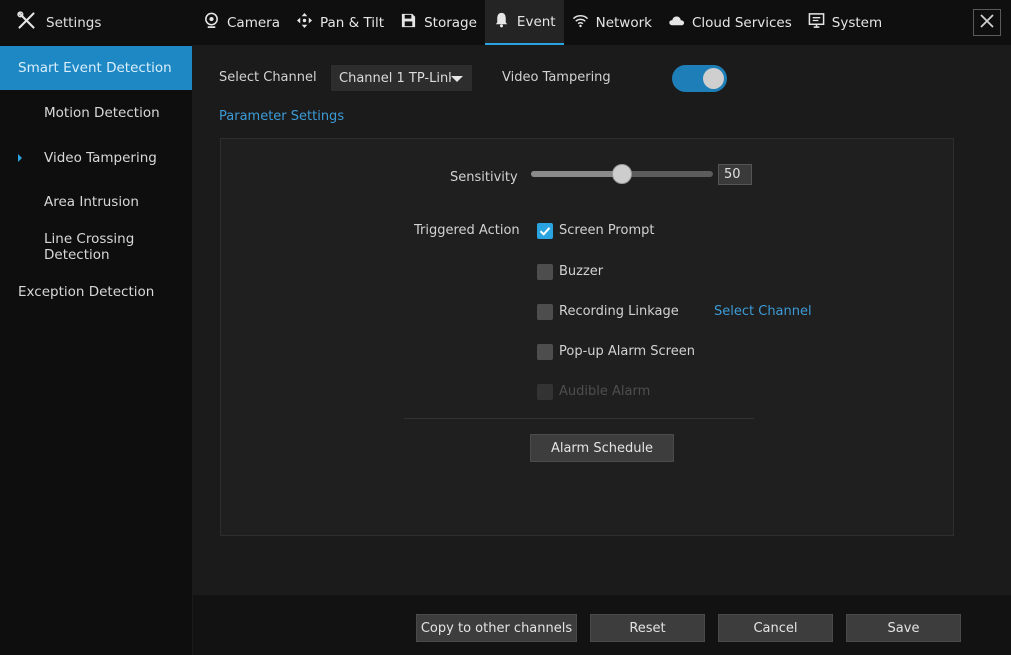  I want to click on settings-brand: Settings, so click(58, 22).